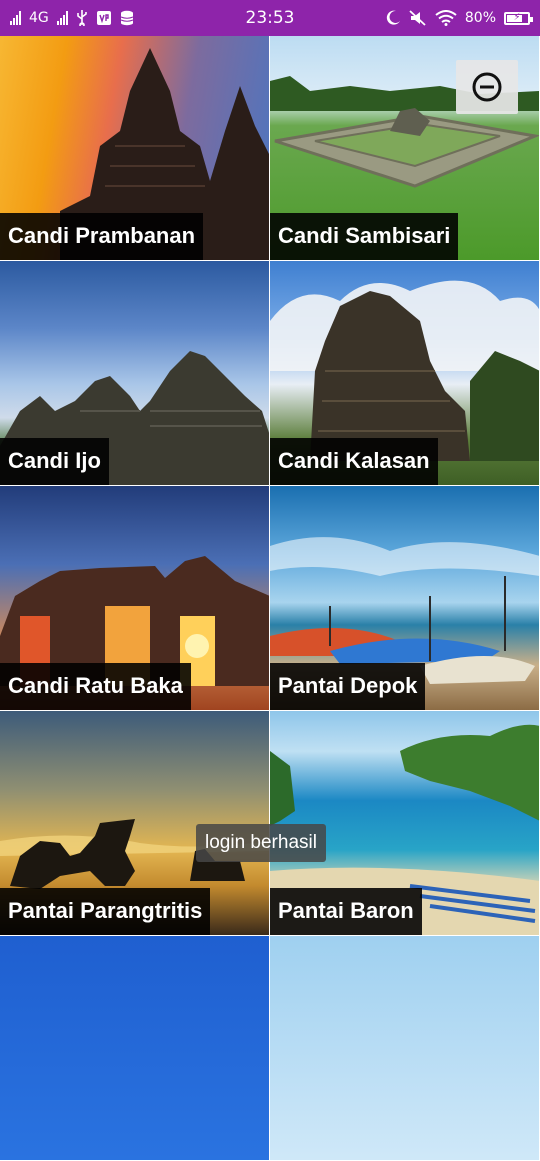 The height and width of the screenshot is (1161, 540). Describe the element at coordinates (105, 911) in the screenshot. I see `tile-label: Pantai Parangtritis` at that location.